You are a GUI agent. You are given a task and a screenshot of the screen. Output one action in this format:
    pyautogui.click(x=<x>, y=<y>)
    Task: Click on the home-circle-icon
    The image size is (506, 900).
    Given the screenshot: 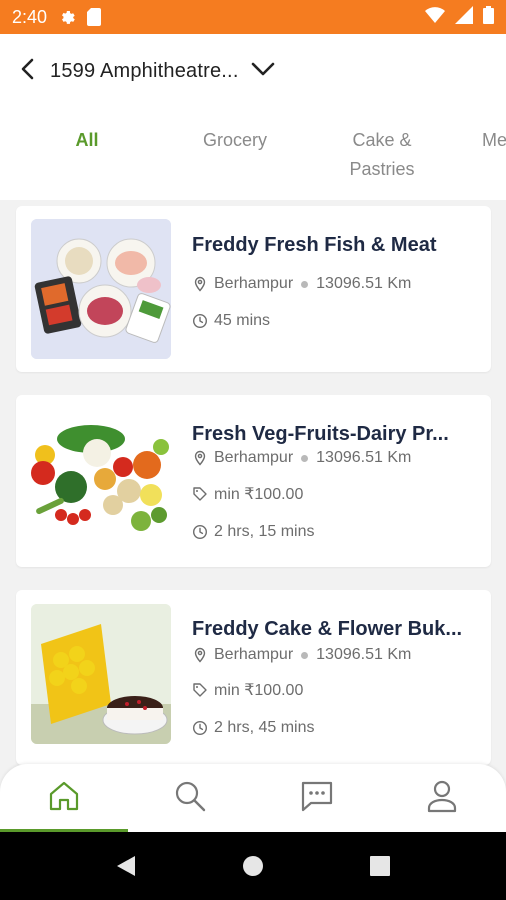 What is the action you would take?
    pyautogui.click(x=253, y=866)
    